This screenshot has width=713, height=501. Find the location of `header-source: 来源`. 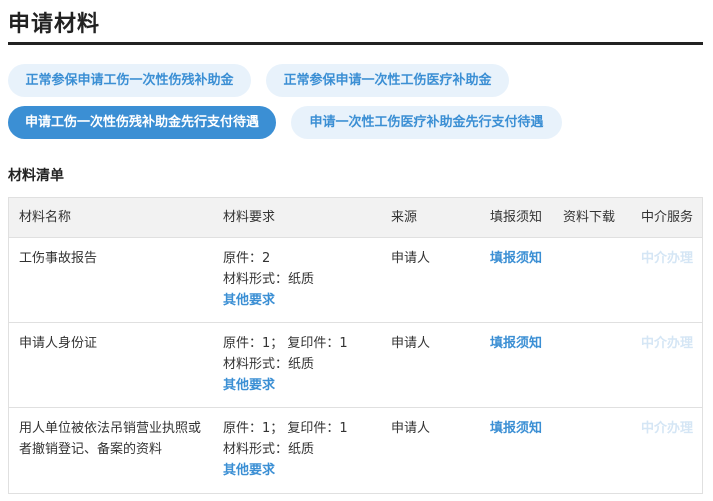

header-source: 来源 is located at coordinates (404, 217).